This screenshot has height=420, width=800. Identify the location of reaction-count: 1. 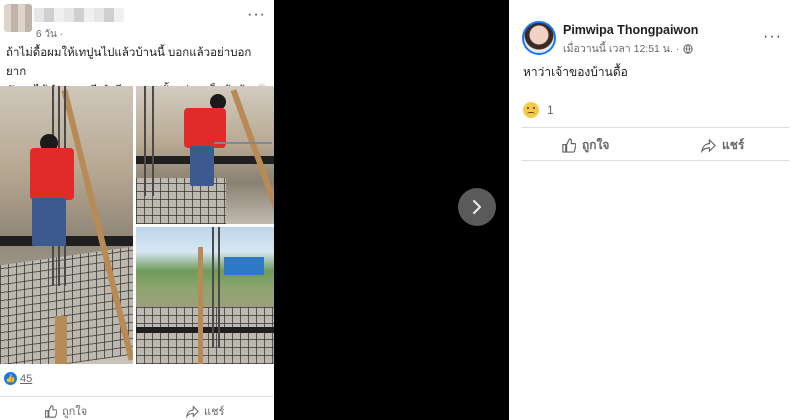
(550, 110).